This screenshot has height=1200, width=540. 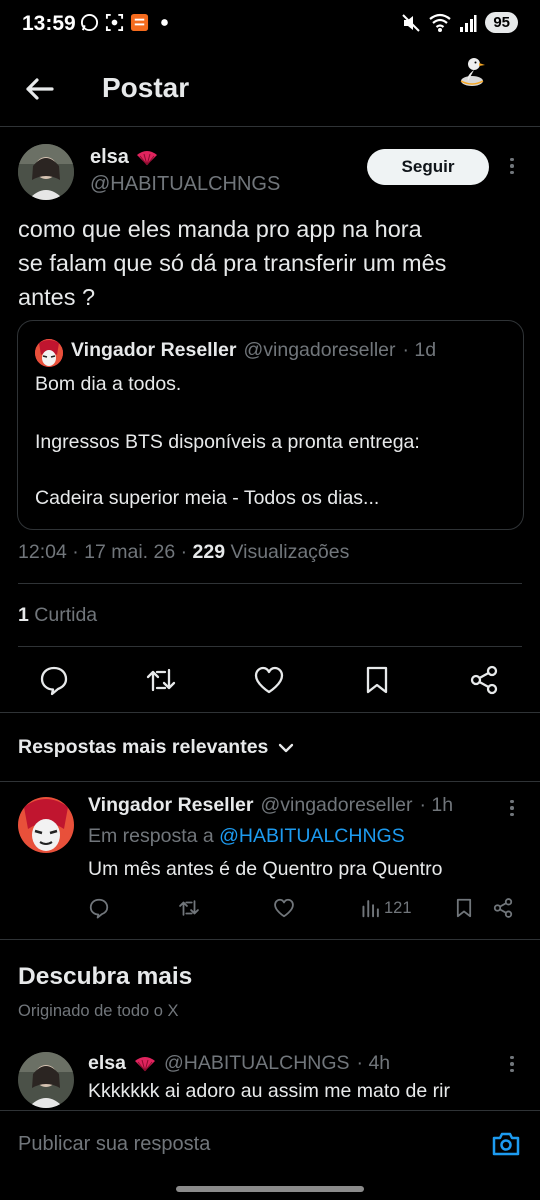 I want to click on sort-divider, so click(x=270, y=781).